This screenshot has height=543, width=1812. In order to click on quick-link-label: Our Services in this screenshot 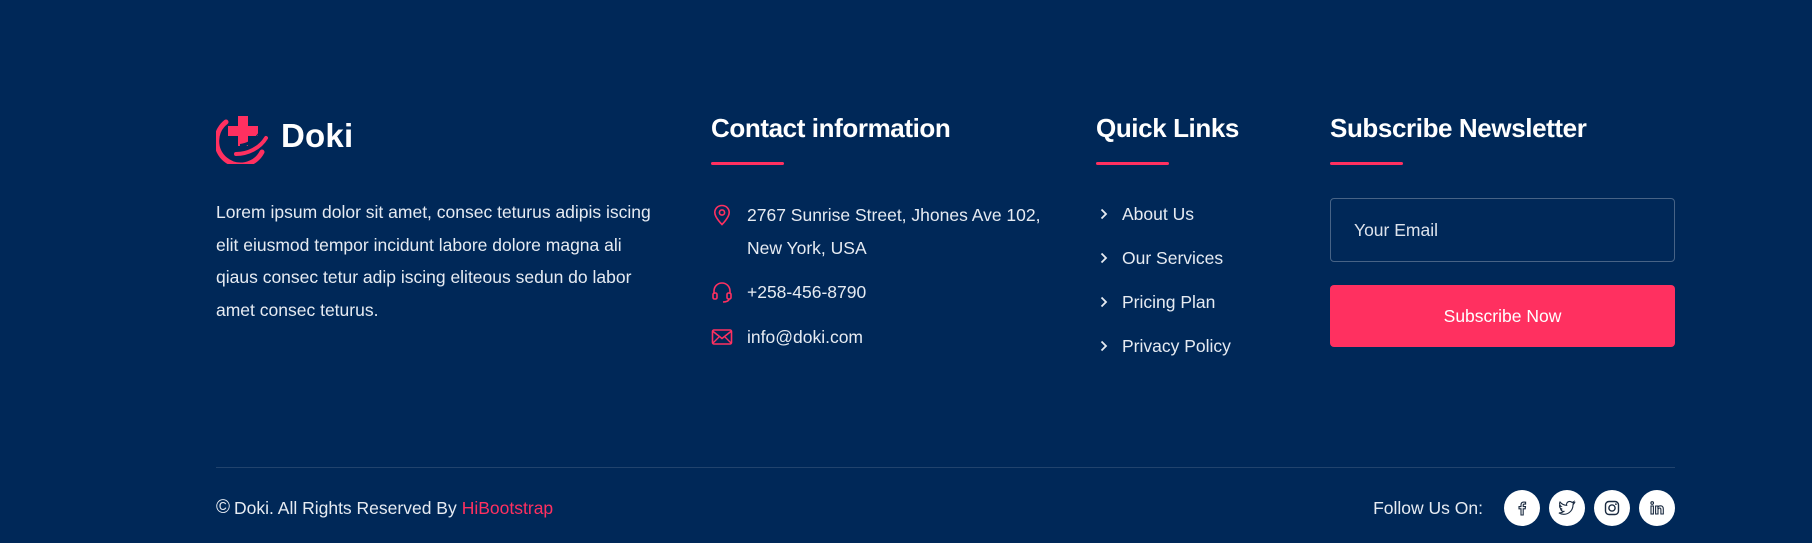, I will do `click(1173, 257)`.